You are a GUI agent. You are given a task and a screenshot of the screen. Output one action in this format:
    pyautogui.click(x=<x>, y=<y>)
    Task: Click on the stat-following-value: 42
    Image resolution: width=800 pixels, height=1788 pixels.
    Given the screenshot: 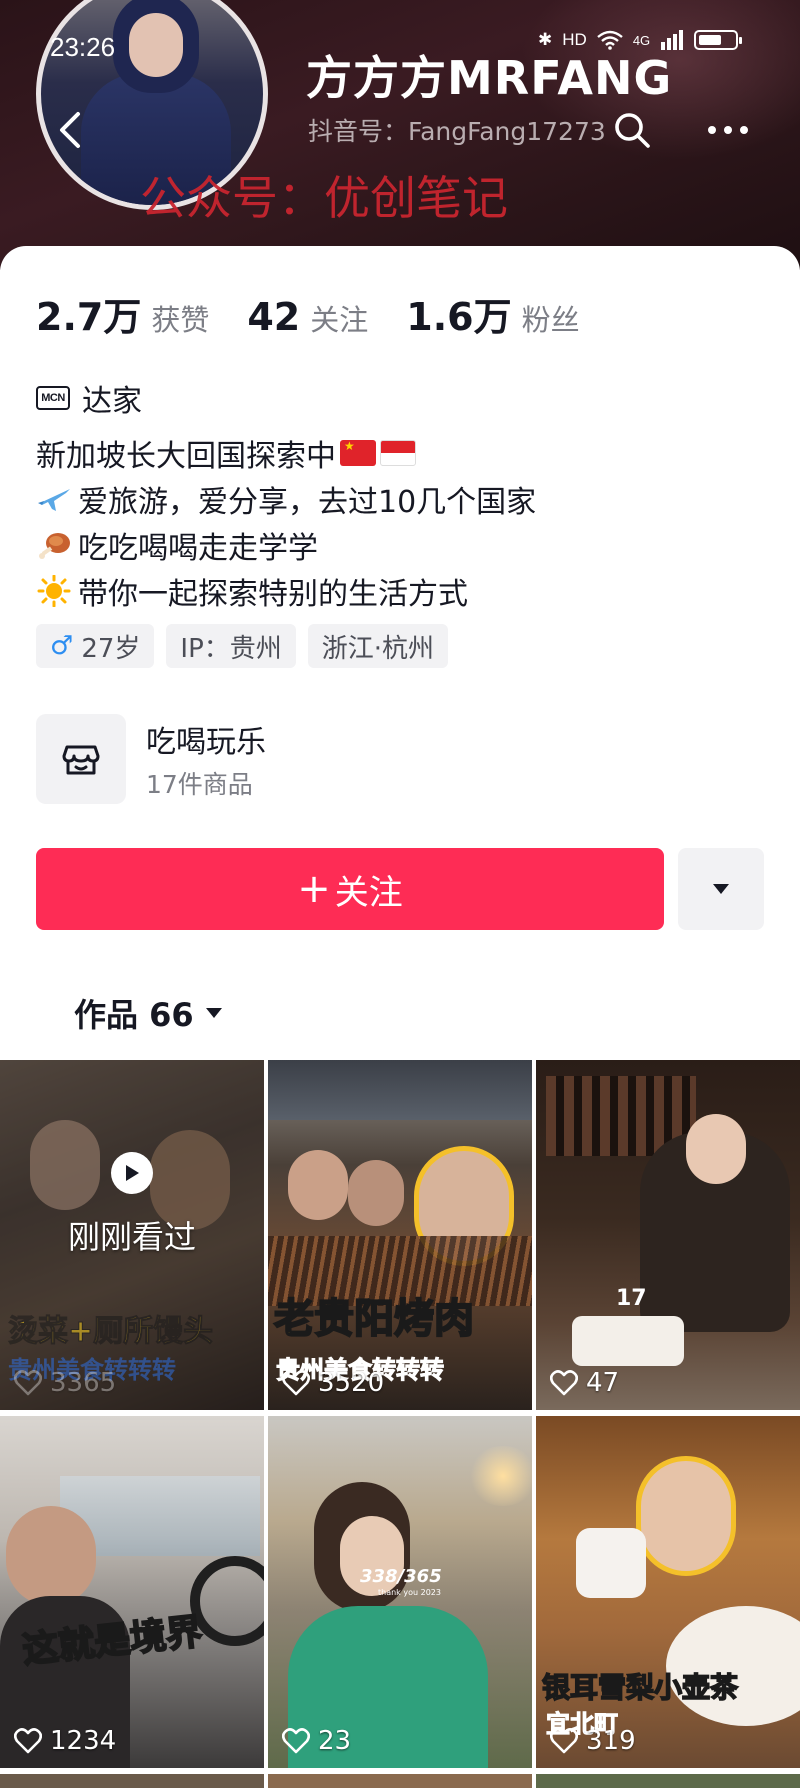 What is the action you would take?
    pyautogui.click(x=274, y=317)
    